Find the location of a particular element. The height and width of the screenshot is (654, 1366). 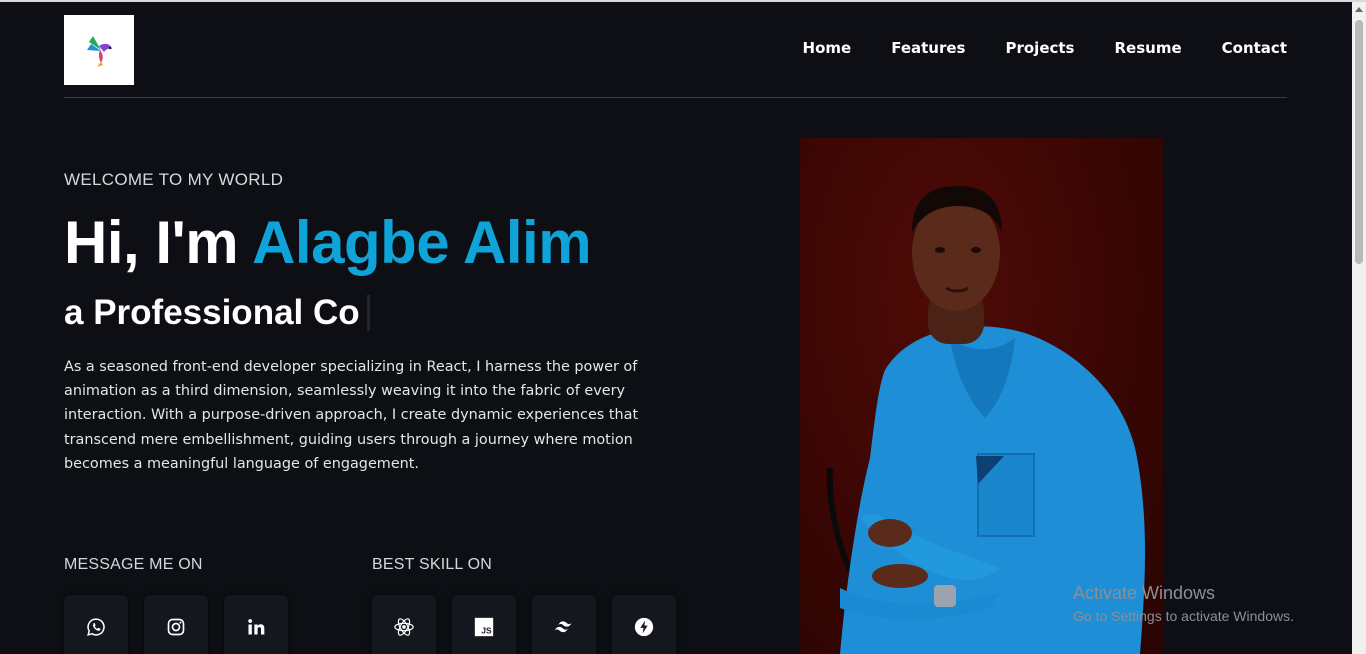

whatsapp-icon is located at coordinates (96, 627).